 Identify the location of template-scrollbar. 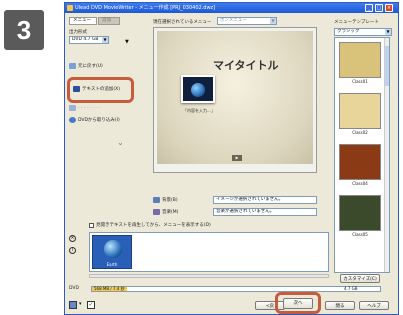
(386, 155).